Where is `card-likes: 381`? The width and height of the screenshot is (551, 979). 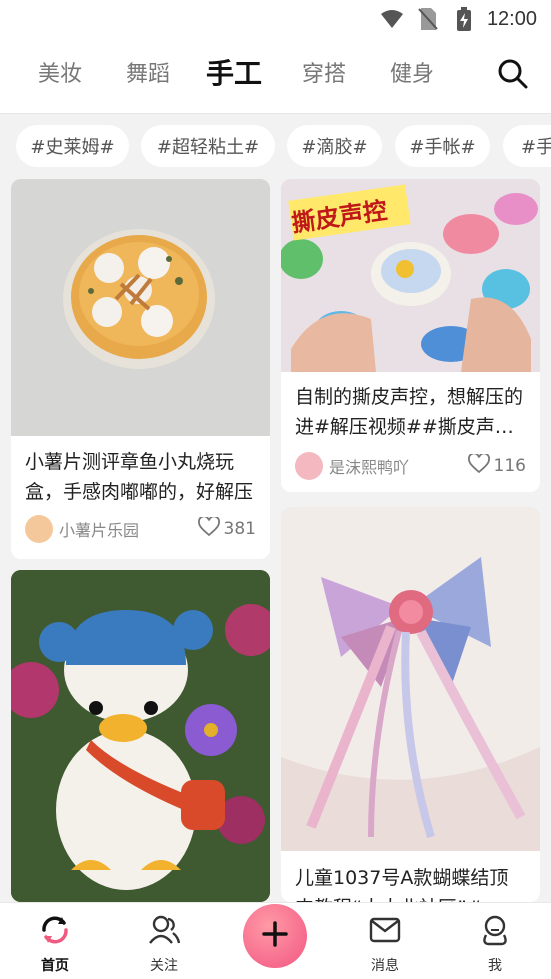
card-likes: 381 is located at coordinates (226, 528).